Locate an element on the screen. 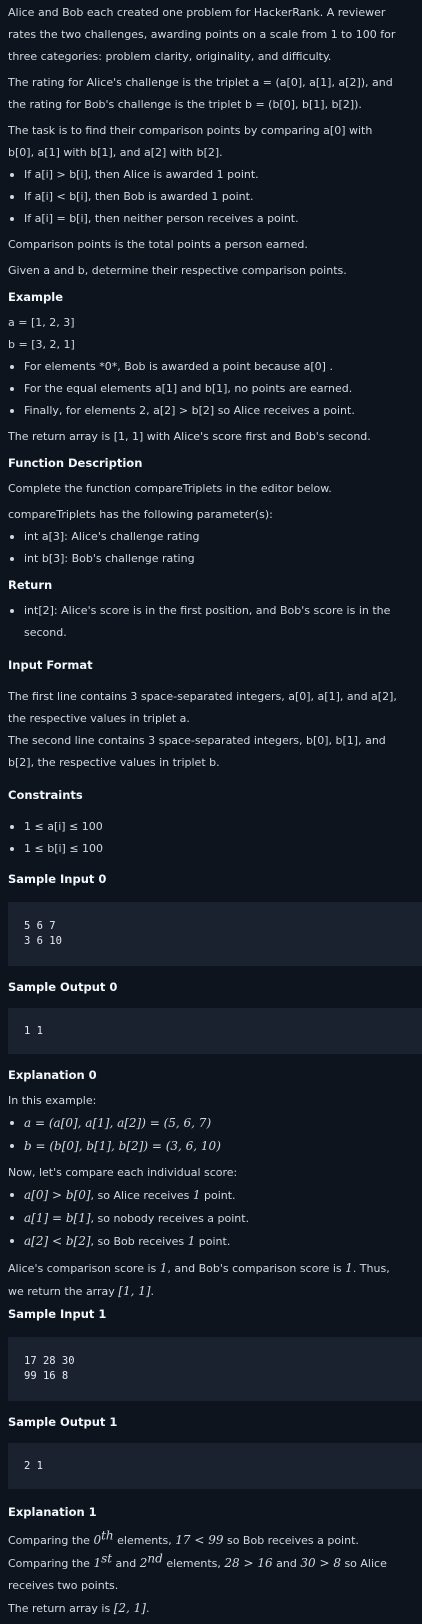 The width and height of the screenshot is (422, 1624). sample-output-0-block: 1 1 is located at coordinates (215, 1031).